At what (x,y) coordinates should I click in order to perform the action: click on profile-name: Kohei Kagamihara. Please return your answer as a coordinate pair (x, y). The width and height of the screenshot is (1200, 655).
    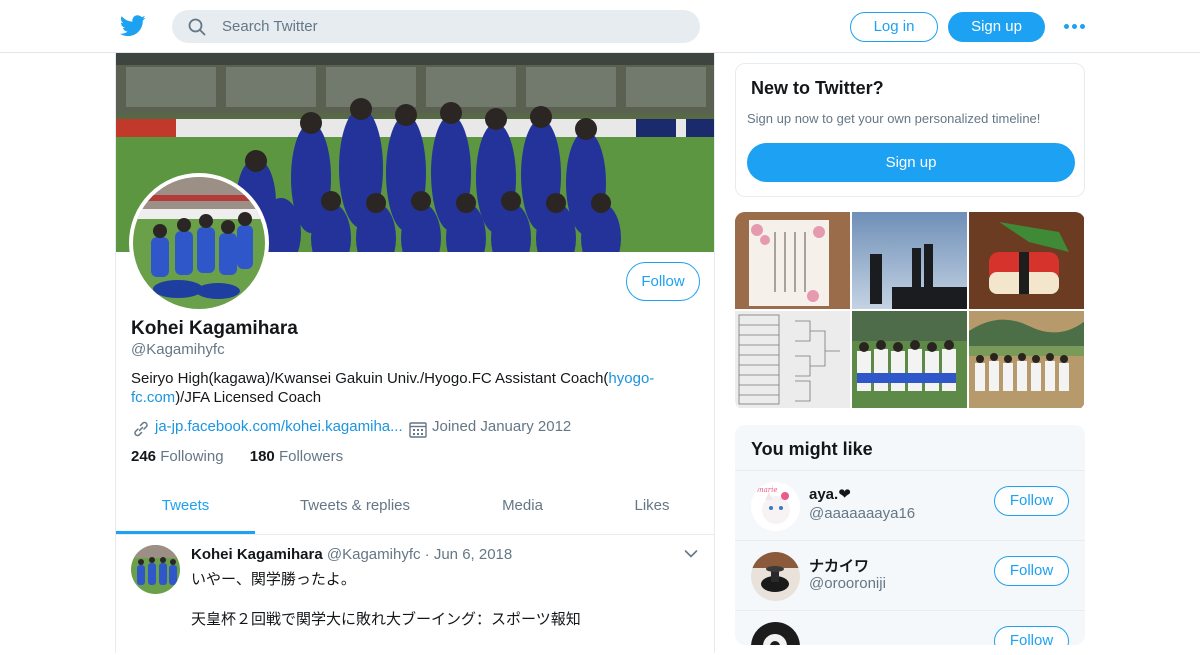
    Looking at the image, I should click on (214, 328).